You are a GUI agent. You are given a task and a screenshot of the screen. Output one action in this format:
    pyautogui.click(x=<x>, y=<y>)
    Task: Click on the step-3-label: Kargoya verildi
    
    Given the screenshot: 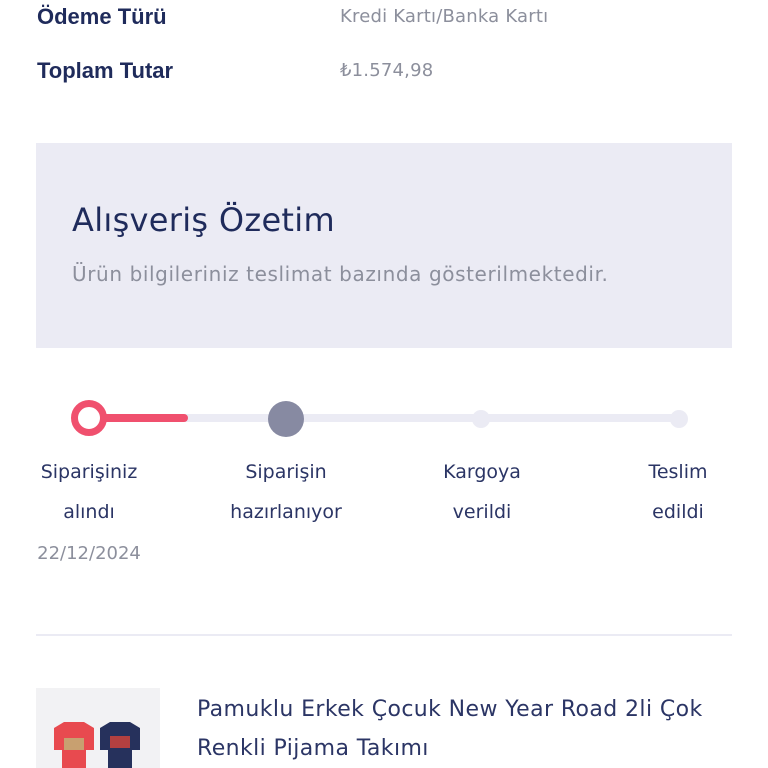 What is the action you would take?
    pyautogui.click(x=482, y=492)
    